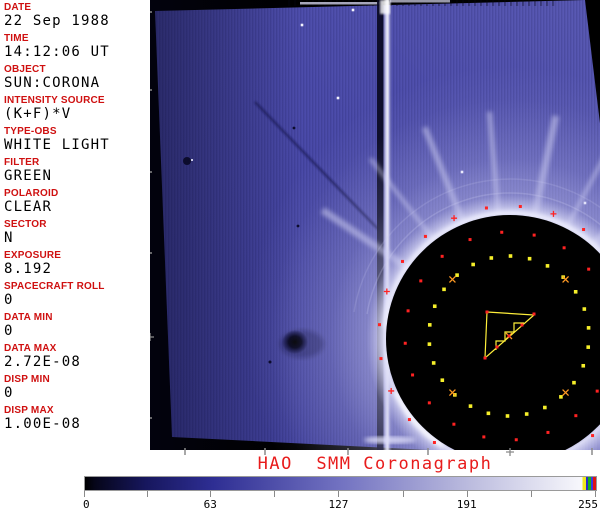  I want to click on metadata-field: TYPE-OBS WHITE LIGHT, so click(77, 139).